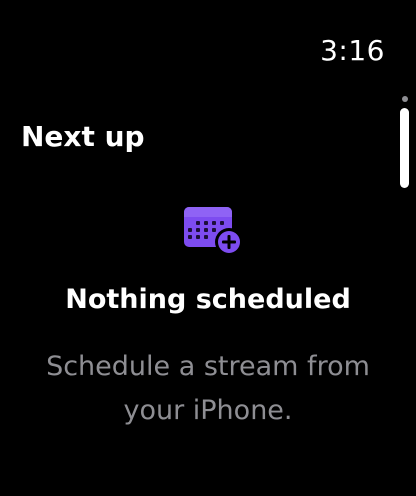 Image resolution: width=416 pixels, height=496 pixels. Describe the element at coordinates (405, 99) in the screenshot. I see `scroll-indicator-dot` at that location.